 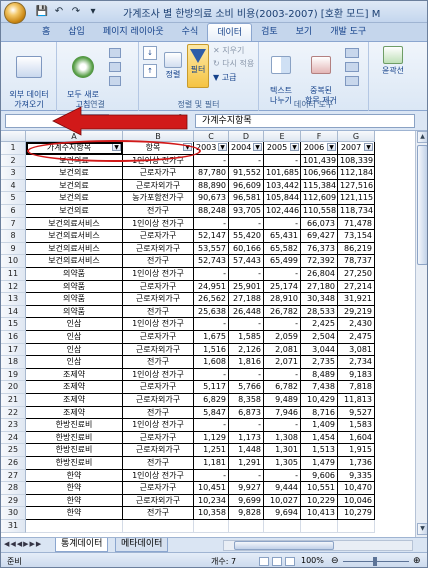 What do you see at coordinates (15, 13) in the screenshot?
I see `office-button` at bounding box center [15, 13].